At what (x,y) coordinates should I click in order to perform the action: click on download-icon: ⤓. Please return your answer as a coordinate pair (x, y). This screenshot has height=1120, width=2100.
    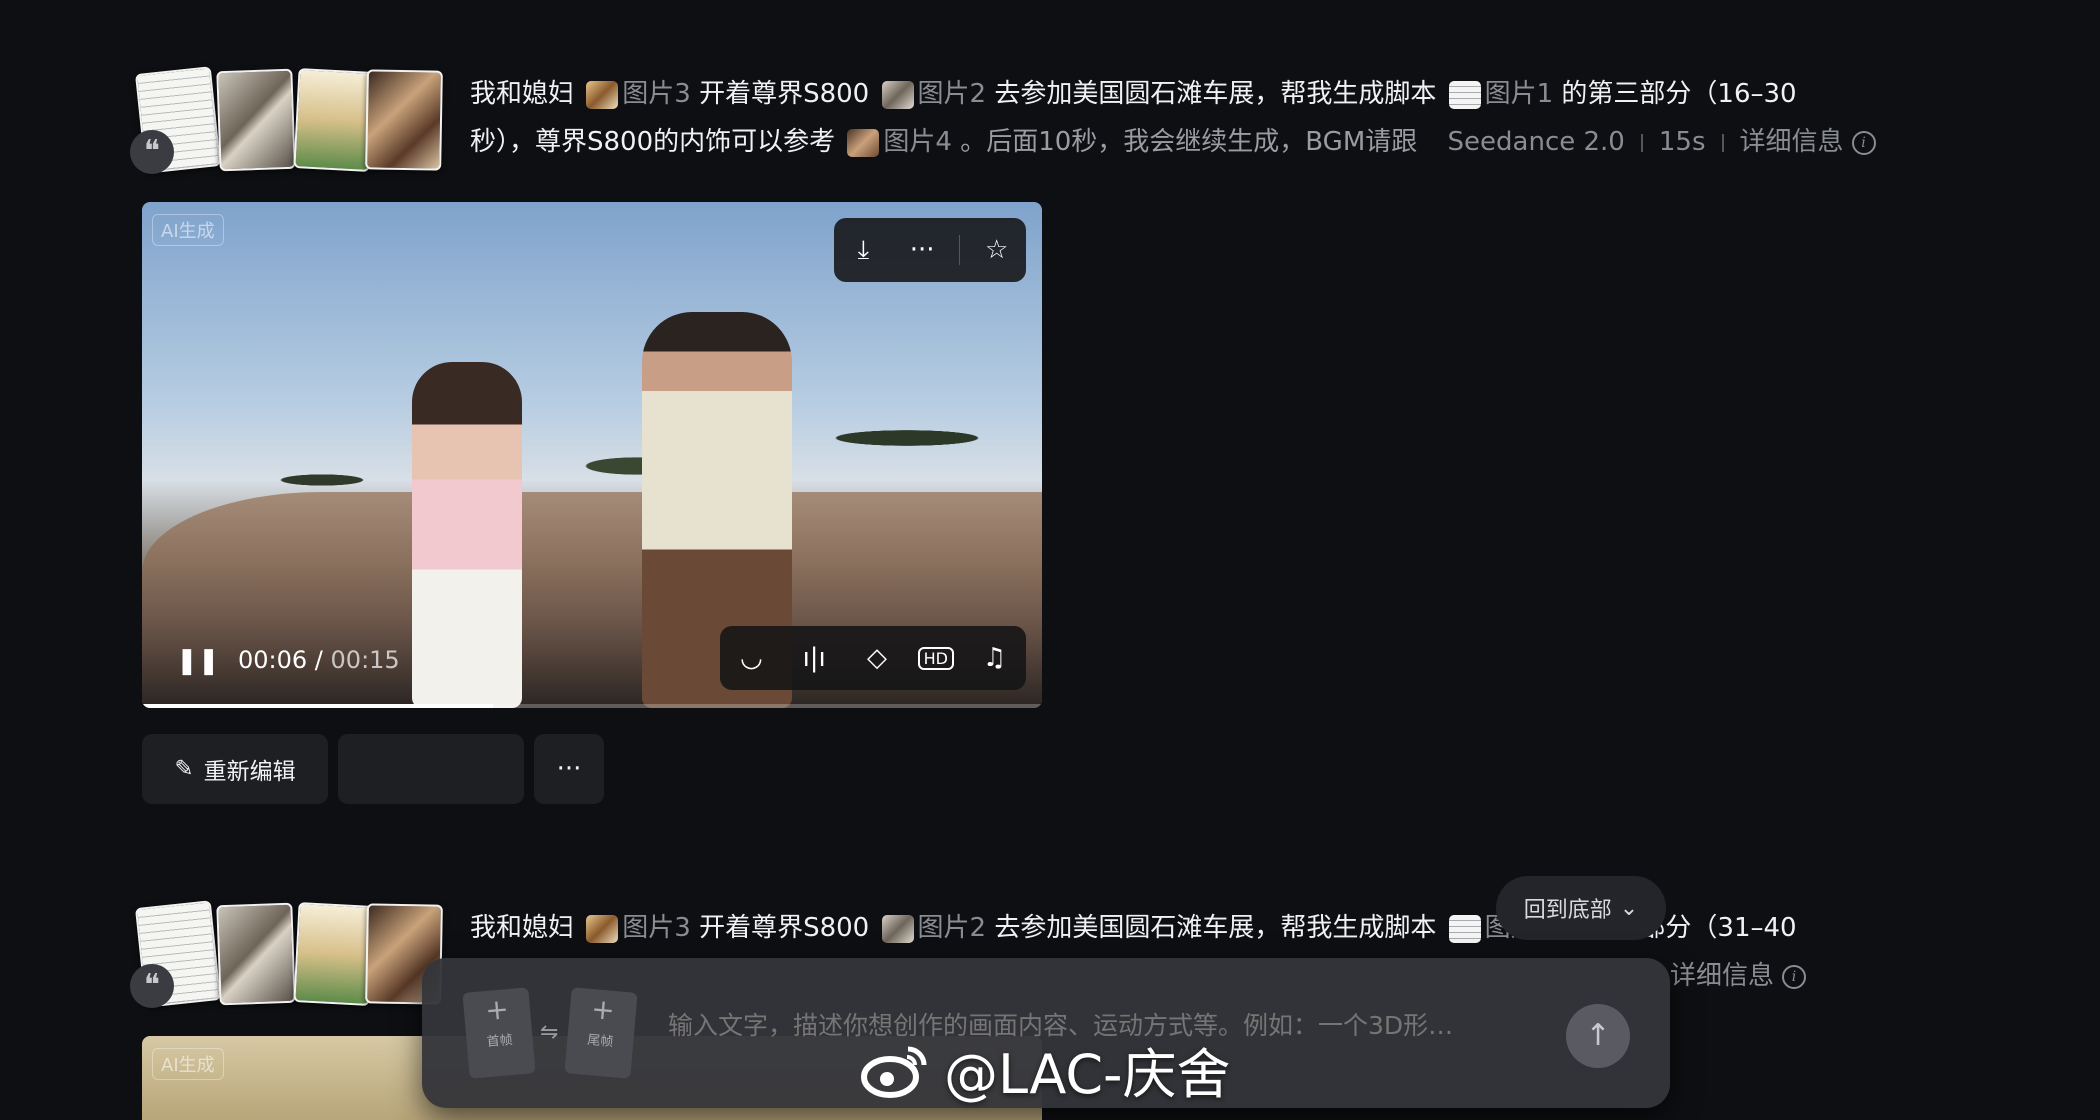
    Looking at the image, I should click on (863, 250).